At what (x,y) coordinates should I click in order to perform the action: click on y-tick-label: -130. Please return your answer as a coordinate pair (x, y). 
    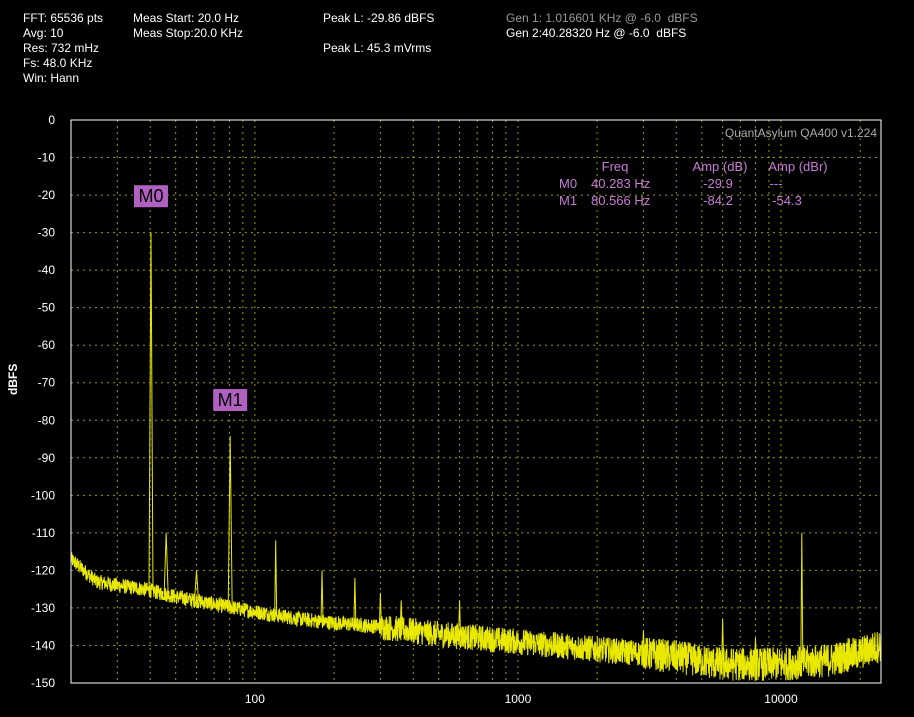
    Looking at the image, I should click on (43, 608).